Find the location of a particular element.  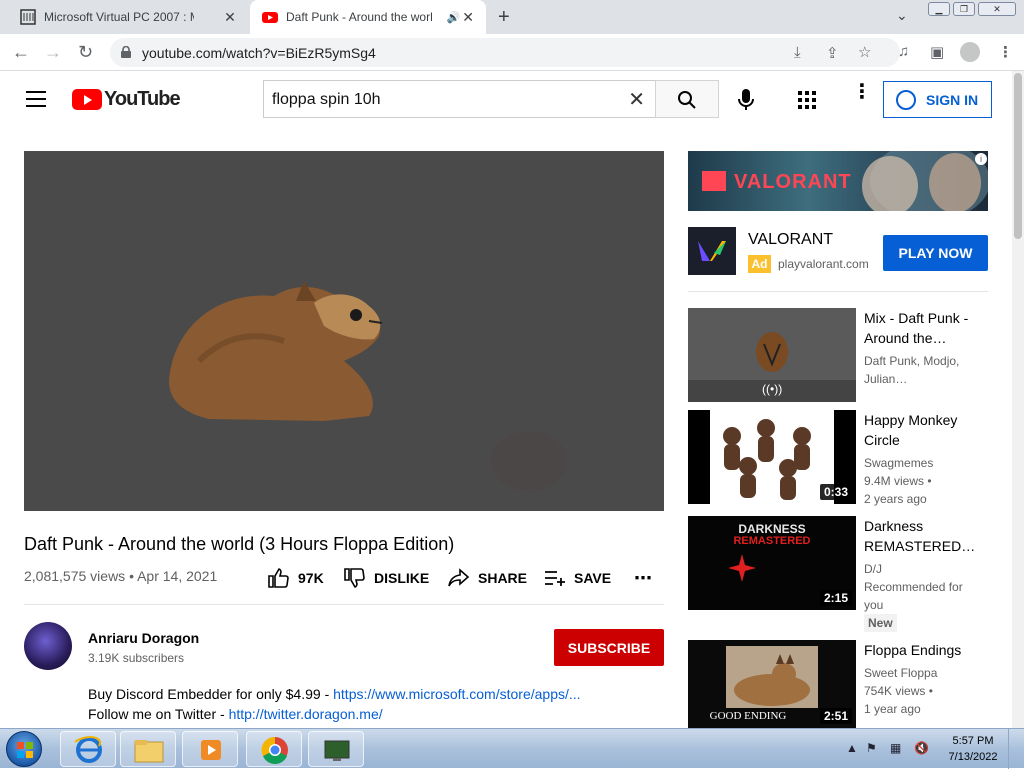

virtual-pc-icon is located at coordinates (337, 750).